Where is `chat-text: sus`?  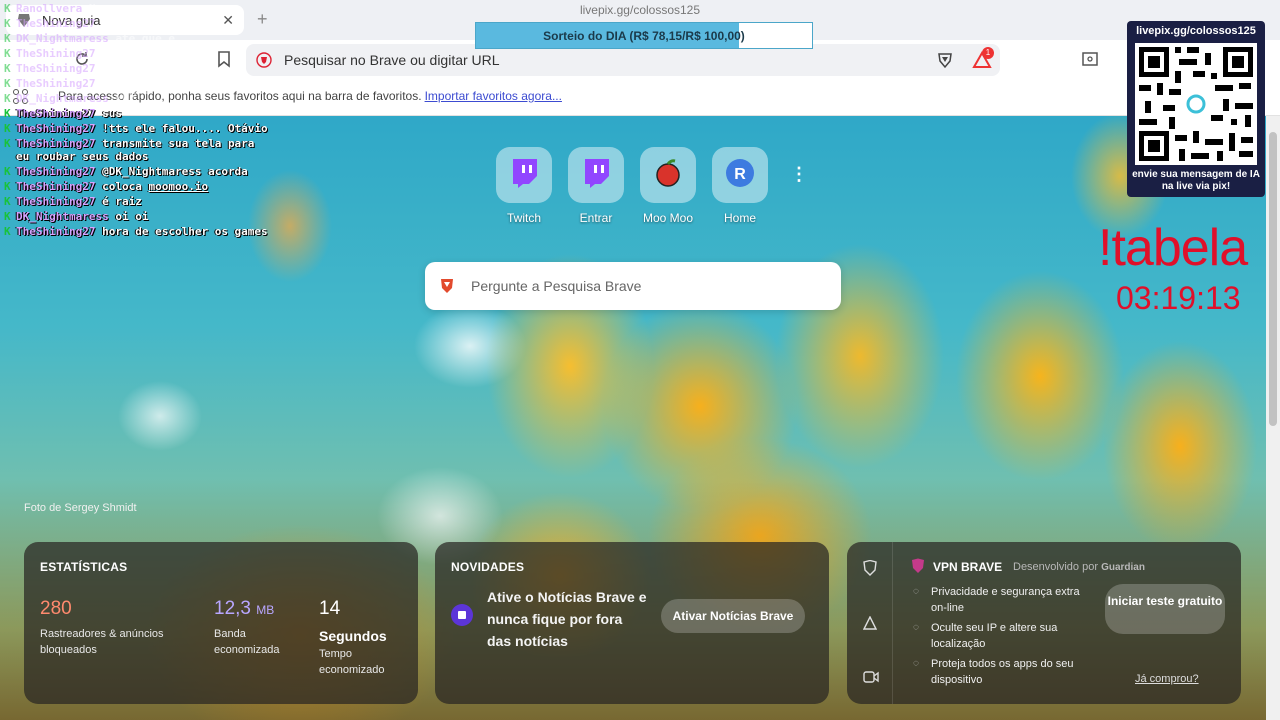 chat-text: sus is located at coordinates (112, 113).